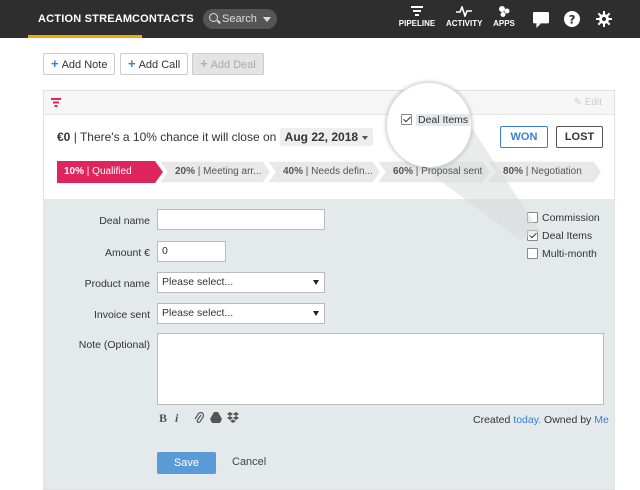  Describe the element at coordinates (186, 463) in the screenshot. I see `save-button: Save` at that location.